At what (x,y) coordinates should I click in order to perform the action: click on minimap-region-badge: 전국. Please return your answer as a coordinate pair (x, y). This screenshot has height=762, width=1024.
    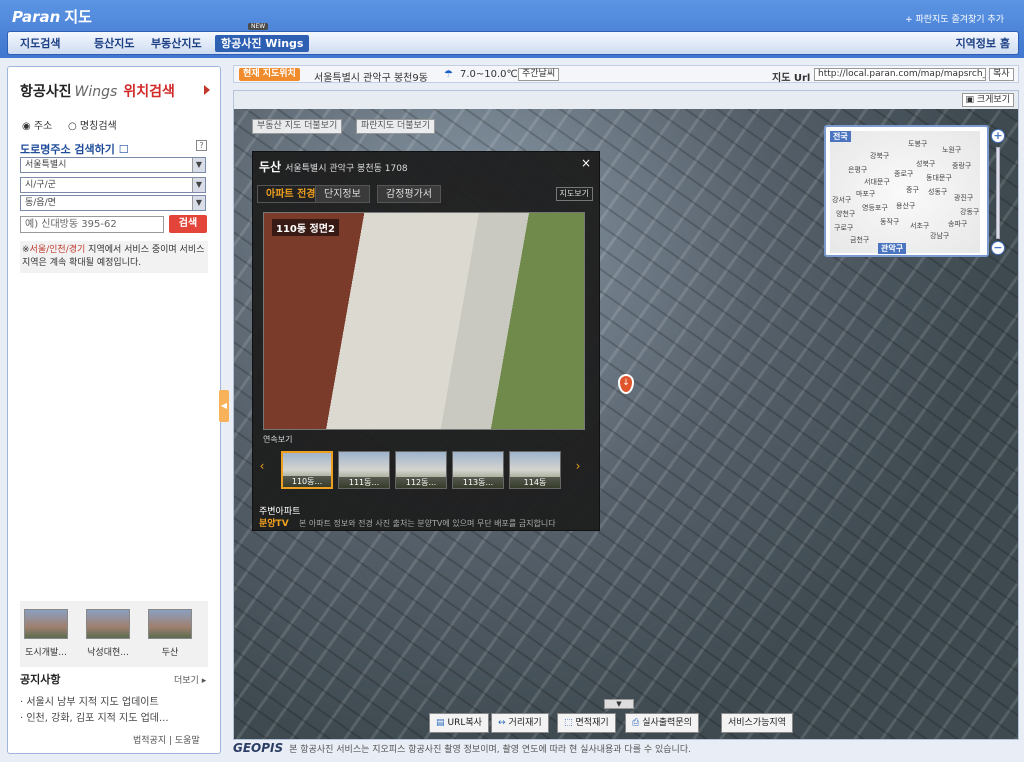
    Looking at the image, I should click on (840, 136).